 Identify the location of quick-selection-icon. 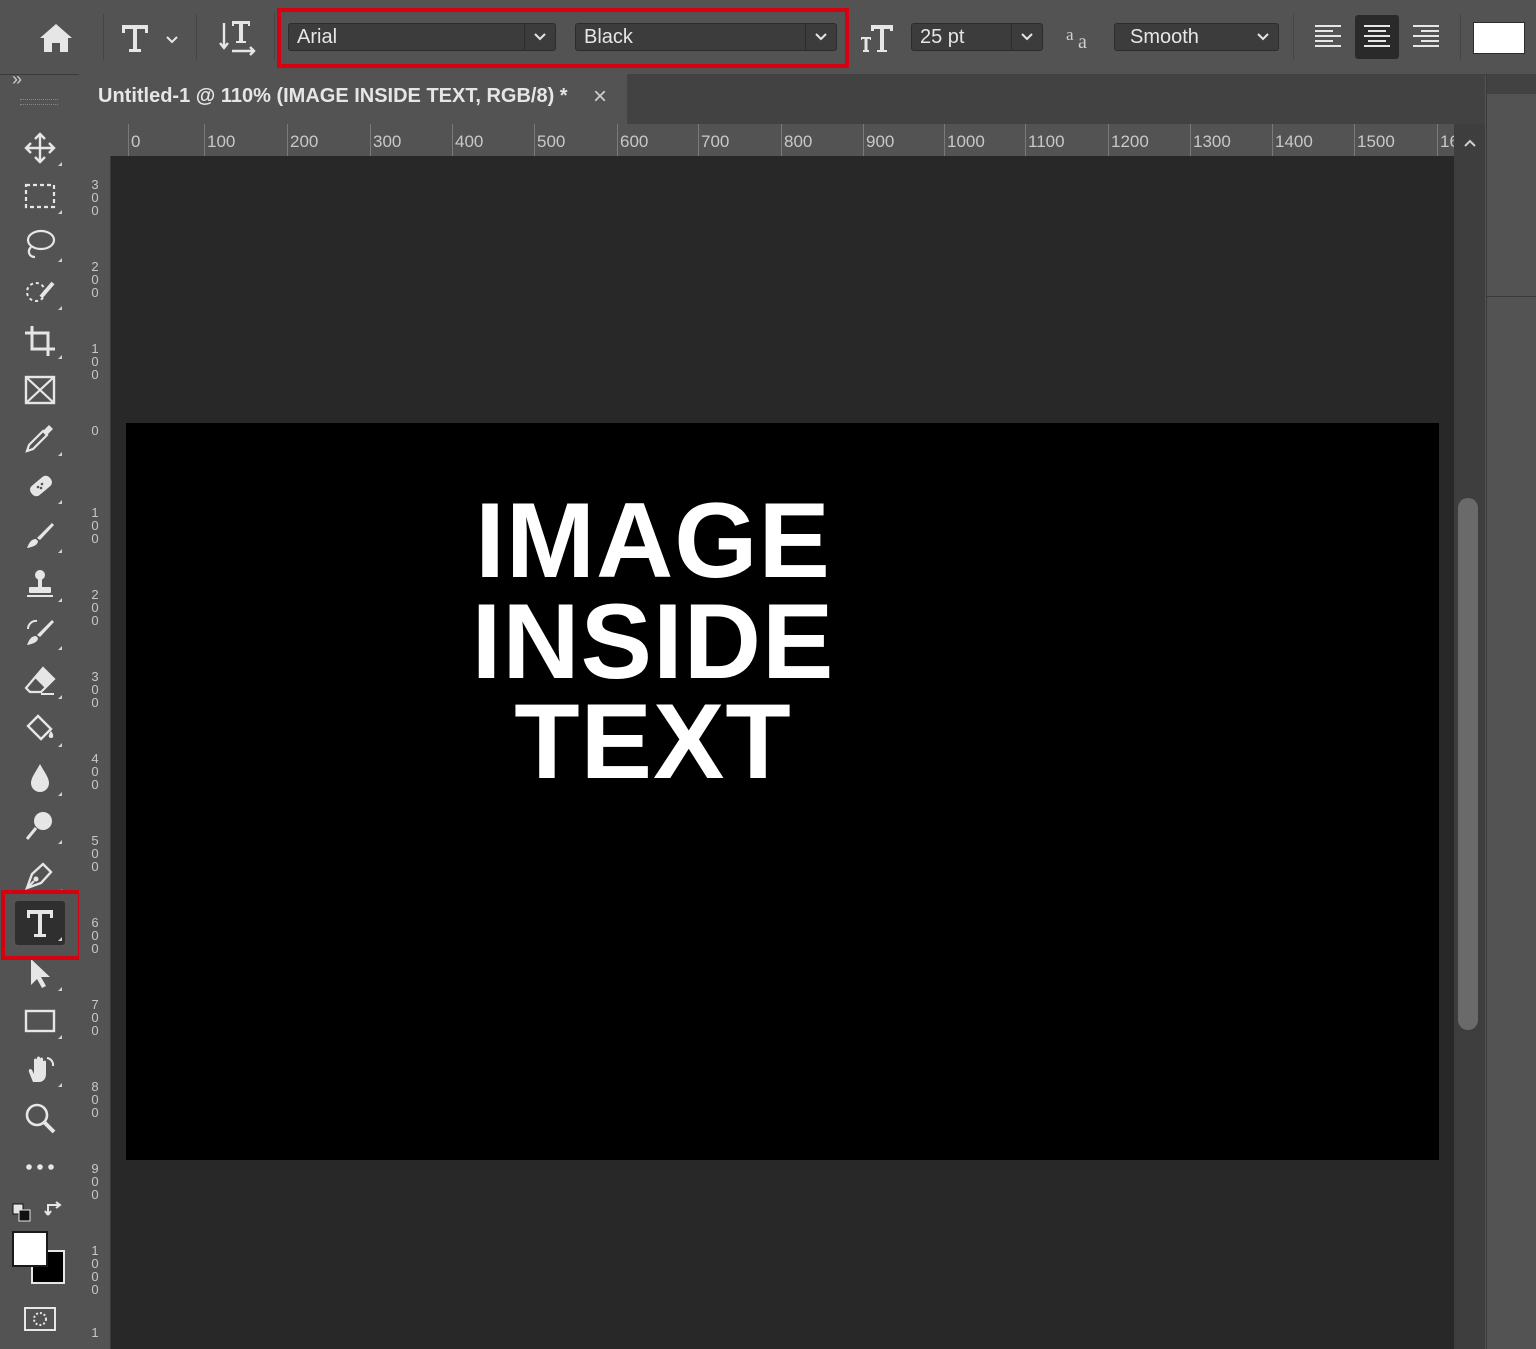
(40, 291).